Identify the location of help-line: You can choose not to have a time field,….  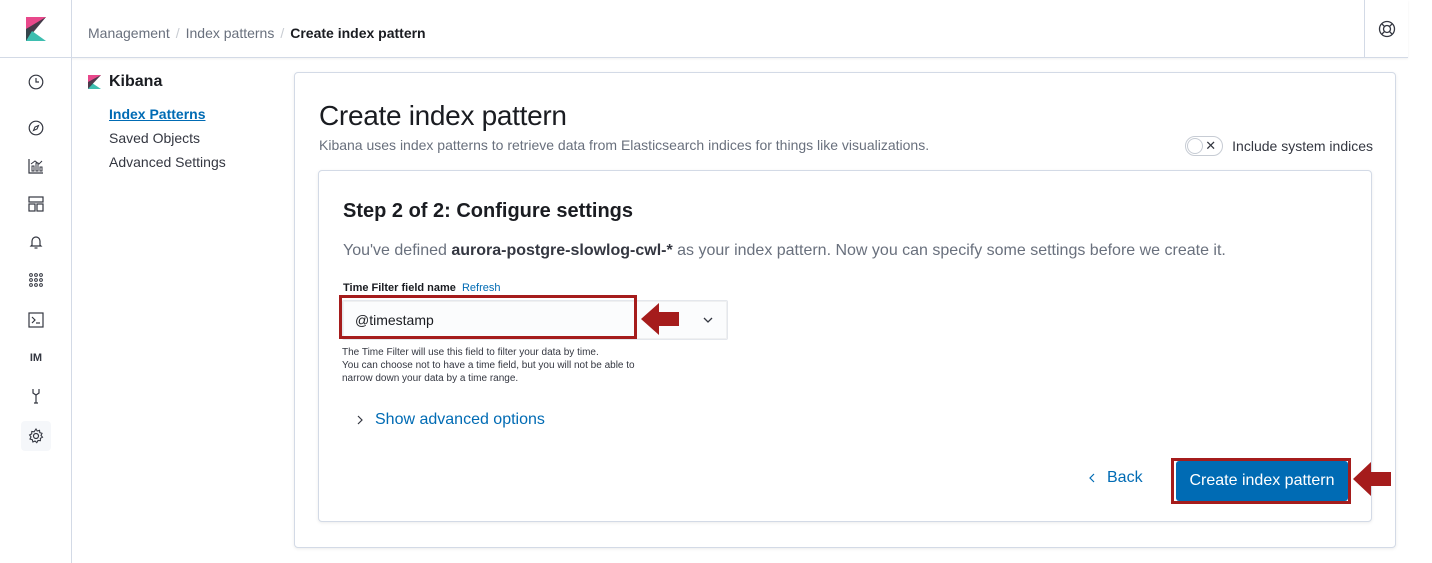
(488, 365).